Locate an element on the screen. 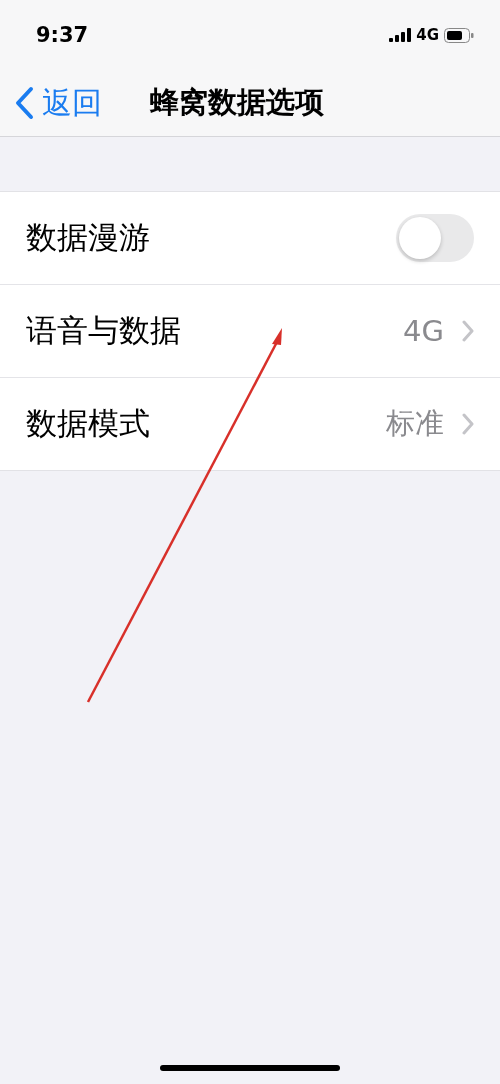 The width and height of the screenshot is (500, 1084). settings-row: 数据模式 标准 is located at coordinates (250, 424).